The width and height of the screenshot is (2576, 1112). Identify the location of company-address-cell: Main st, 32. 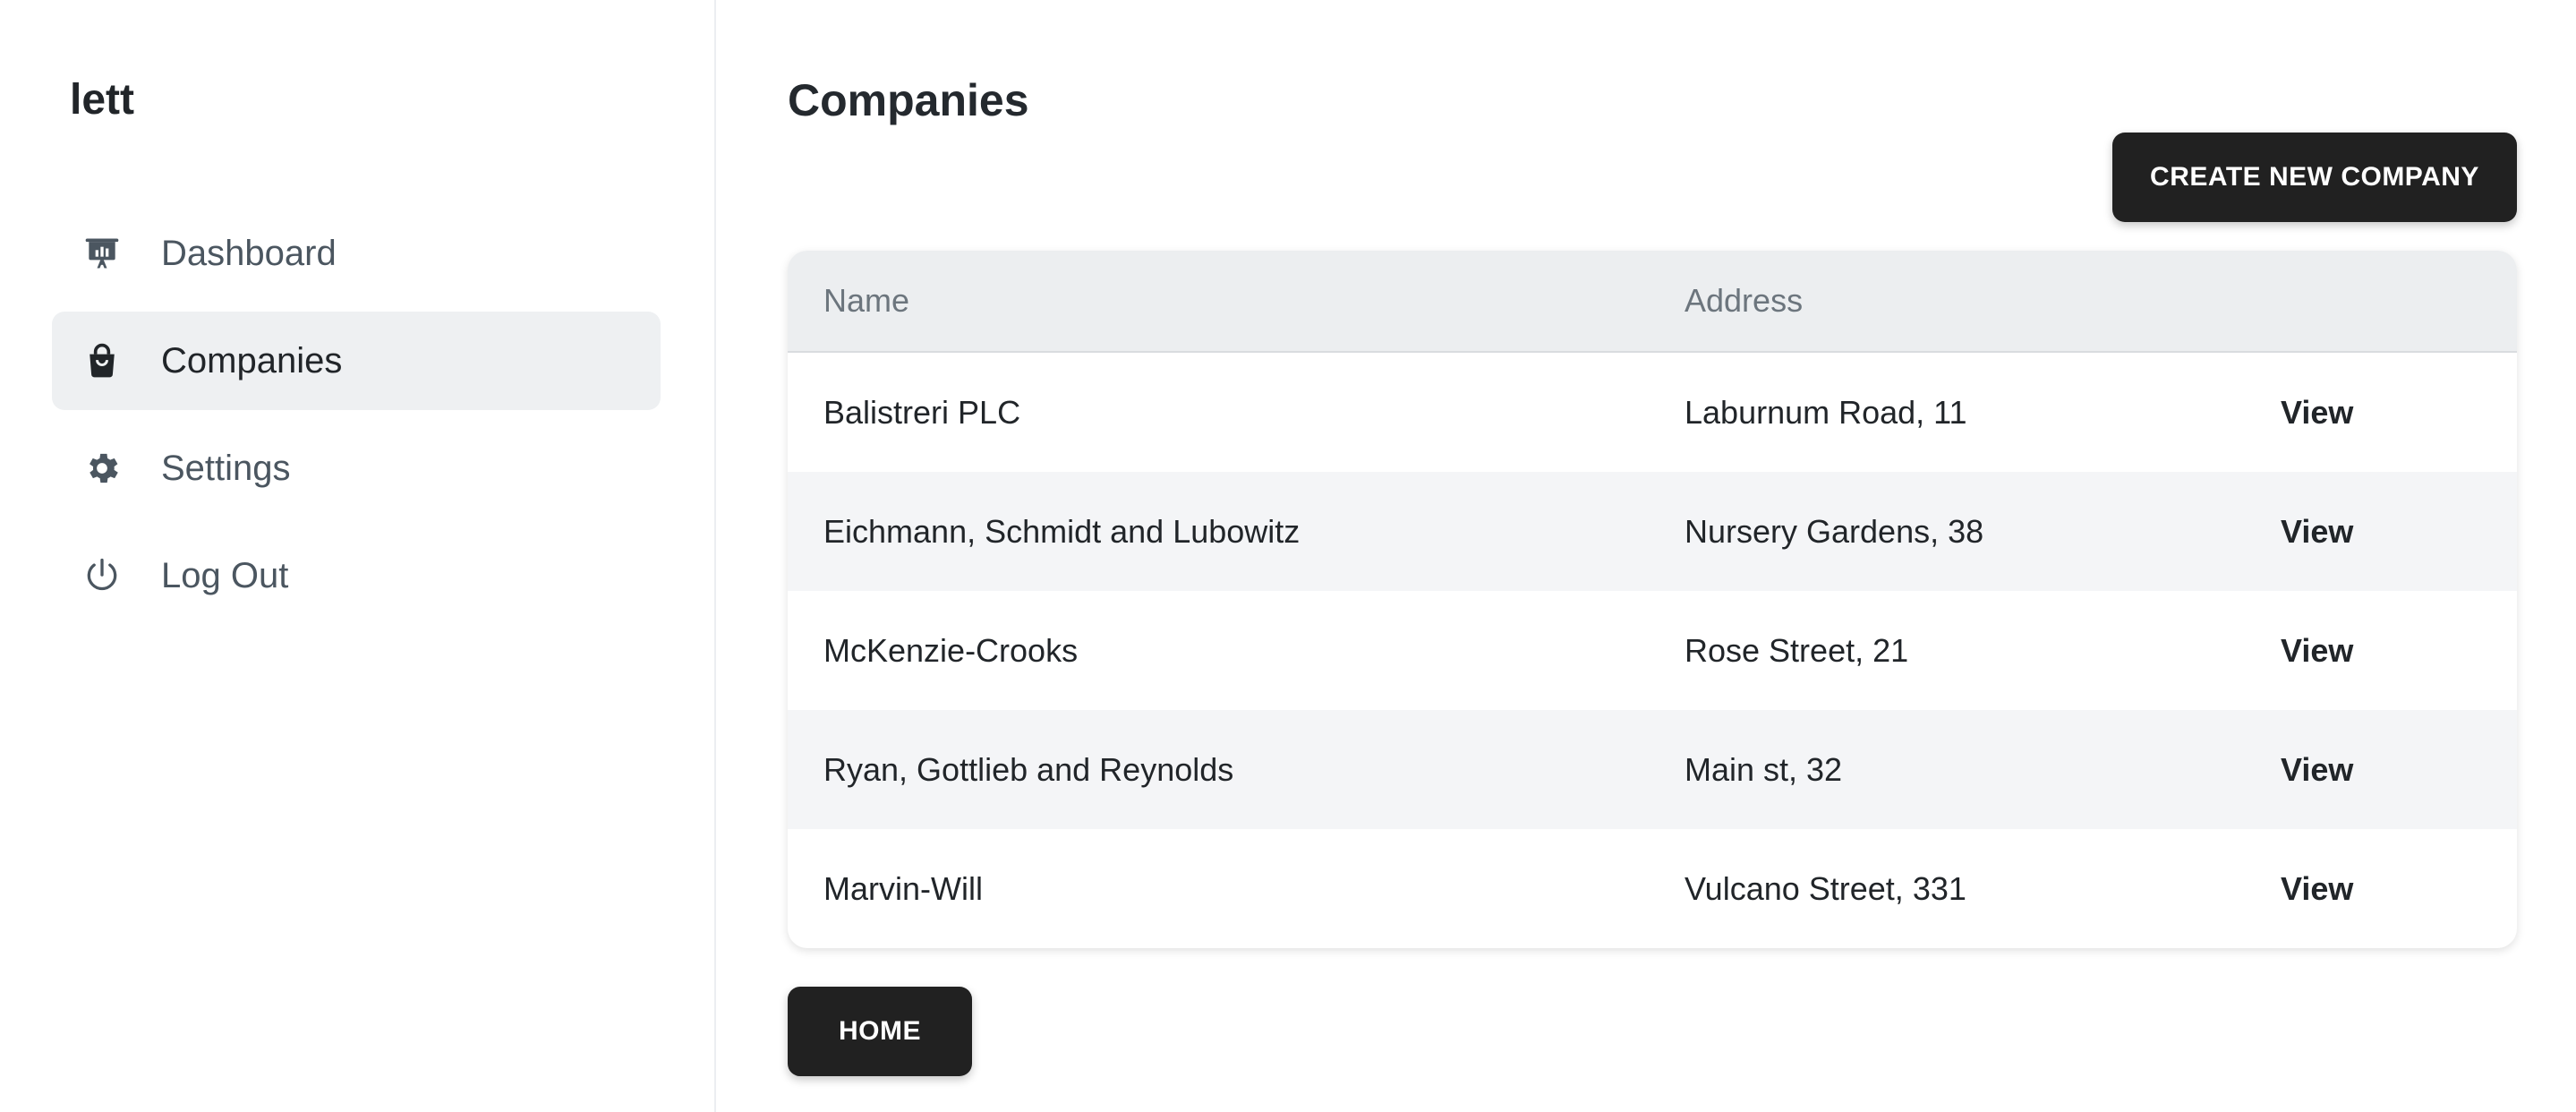
(1764, 769).